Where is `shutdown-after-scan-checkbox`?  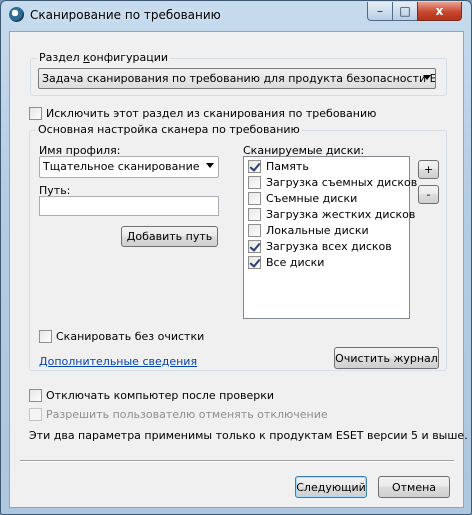
shutdown-after-scan-checkbox is located at coordinates (35, 395).